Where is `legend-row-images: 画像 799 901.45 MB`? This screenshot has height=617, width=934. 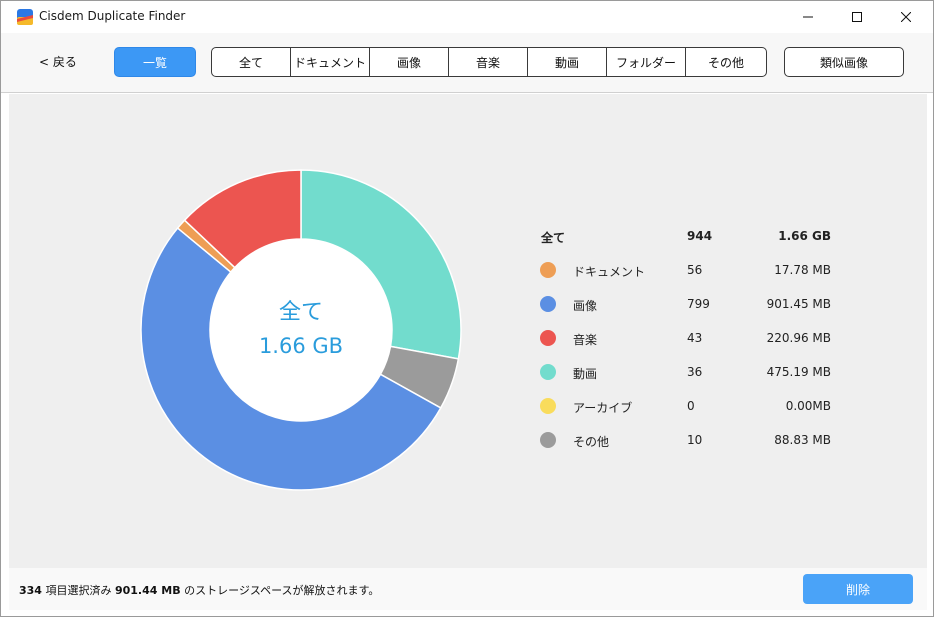 legend-row-images: 画像 799 901.45 MB is located at coordinates (689, 304).